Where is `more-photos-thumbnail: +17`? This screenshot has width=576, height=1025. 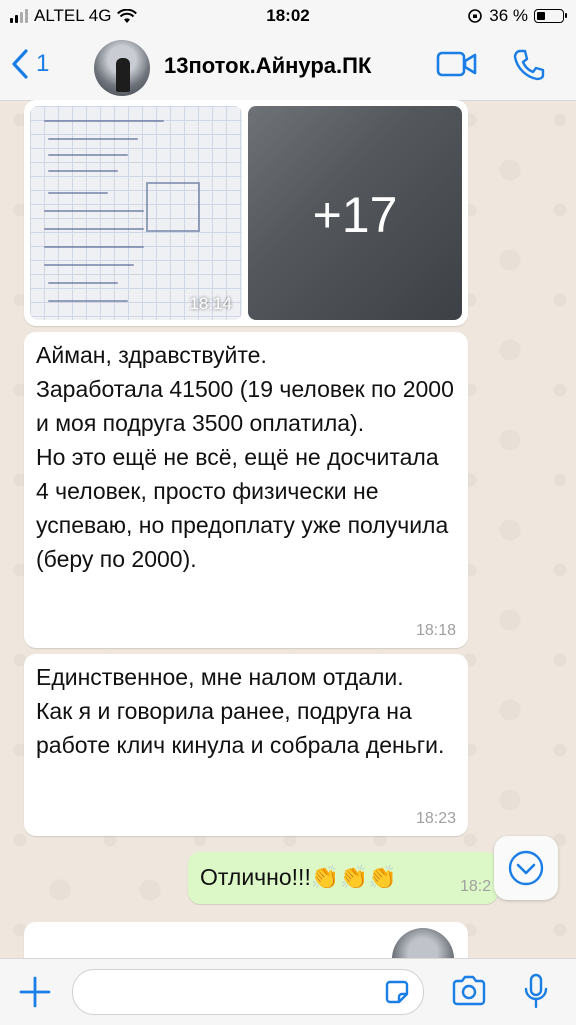
more-photos-thumbnail: +17 is located at coordinates (355, 213).